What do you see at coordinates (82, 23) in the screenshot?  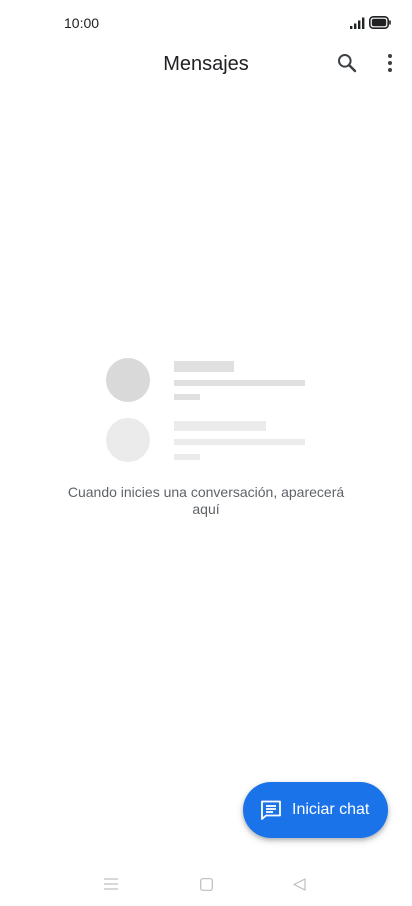 I see `status-time: 10:00` at bounding box center [82, 23].